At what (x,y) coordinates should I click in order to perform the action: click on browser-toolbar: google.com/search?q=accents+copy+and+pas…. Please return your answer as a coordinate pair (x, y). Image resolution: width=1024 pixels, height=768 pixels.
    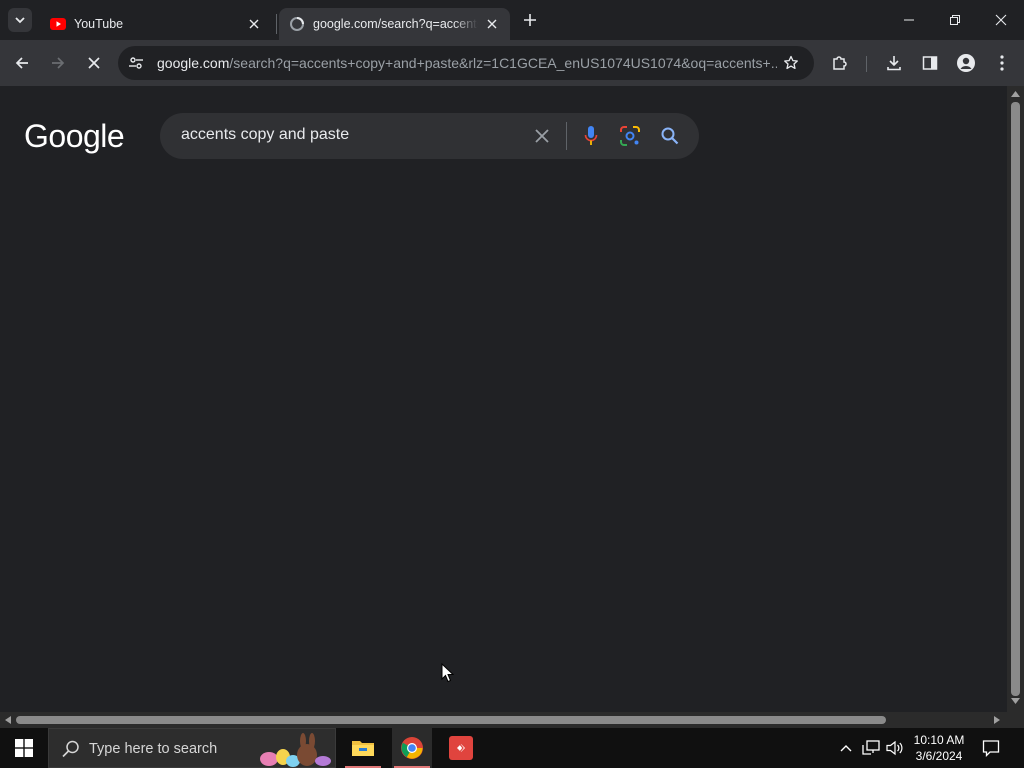
    Looking at the image, I should click on (512, 63).